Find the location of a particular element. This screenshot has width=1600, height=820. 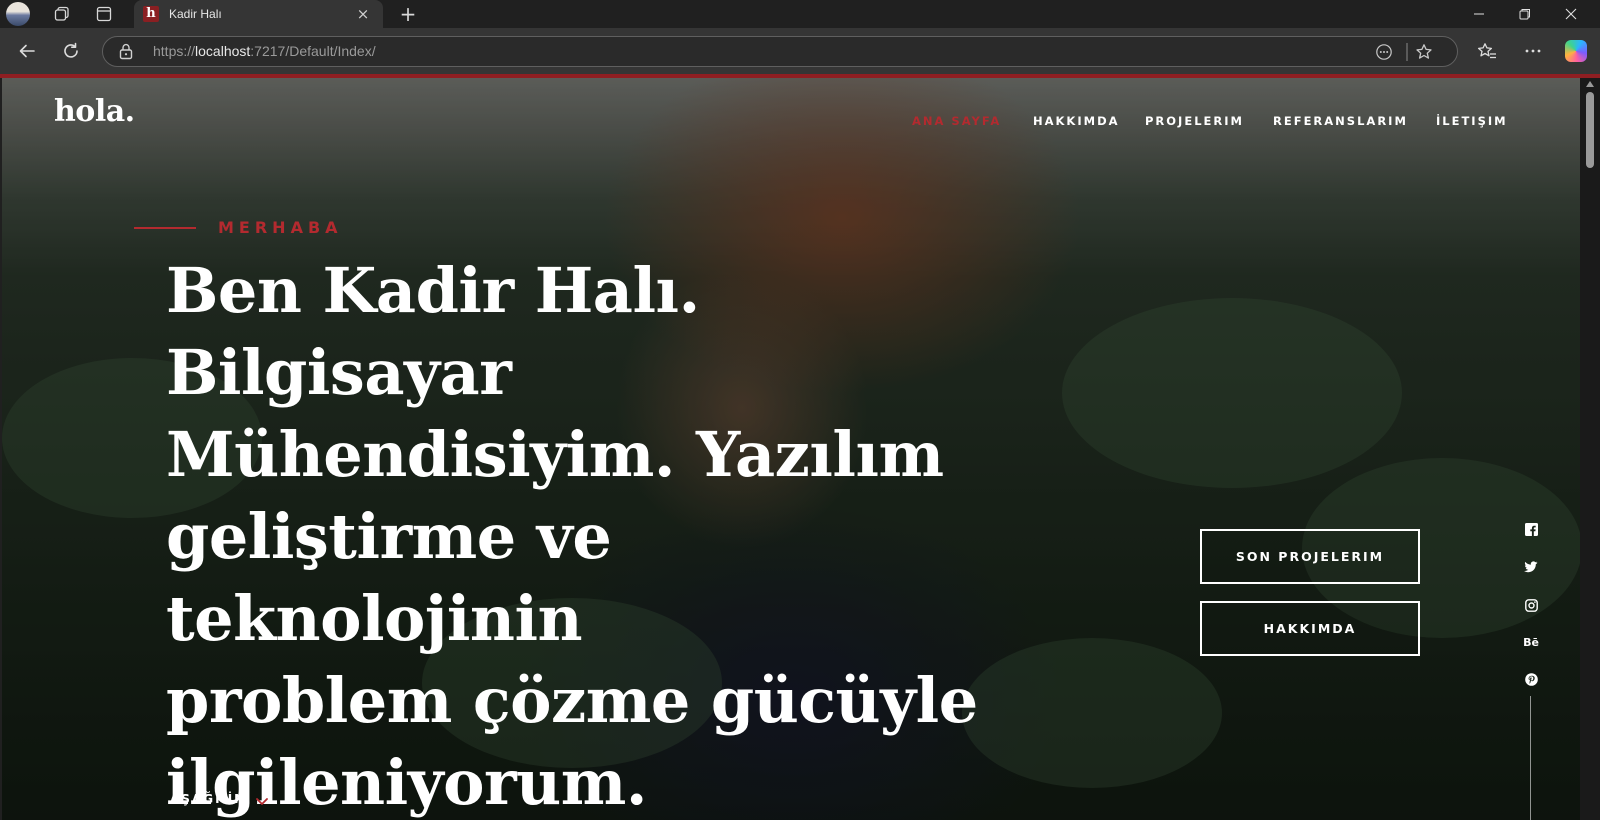

facebook-icon is located at coordinates (1531, 529).